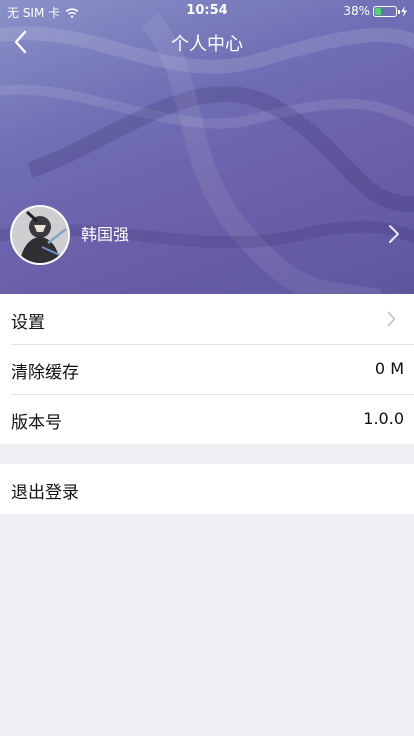 The height and width of the screenshot is (736, 414). I want to click on page-title: 个人中心, so click(207, 44).